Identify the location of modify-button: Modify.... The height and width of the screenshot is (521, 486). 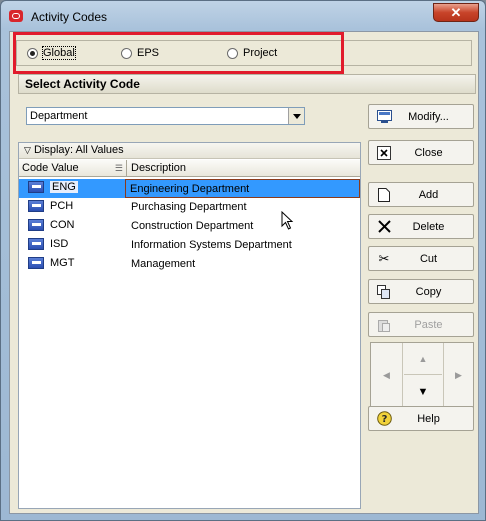
(421, 116).